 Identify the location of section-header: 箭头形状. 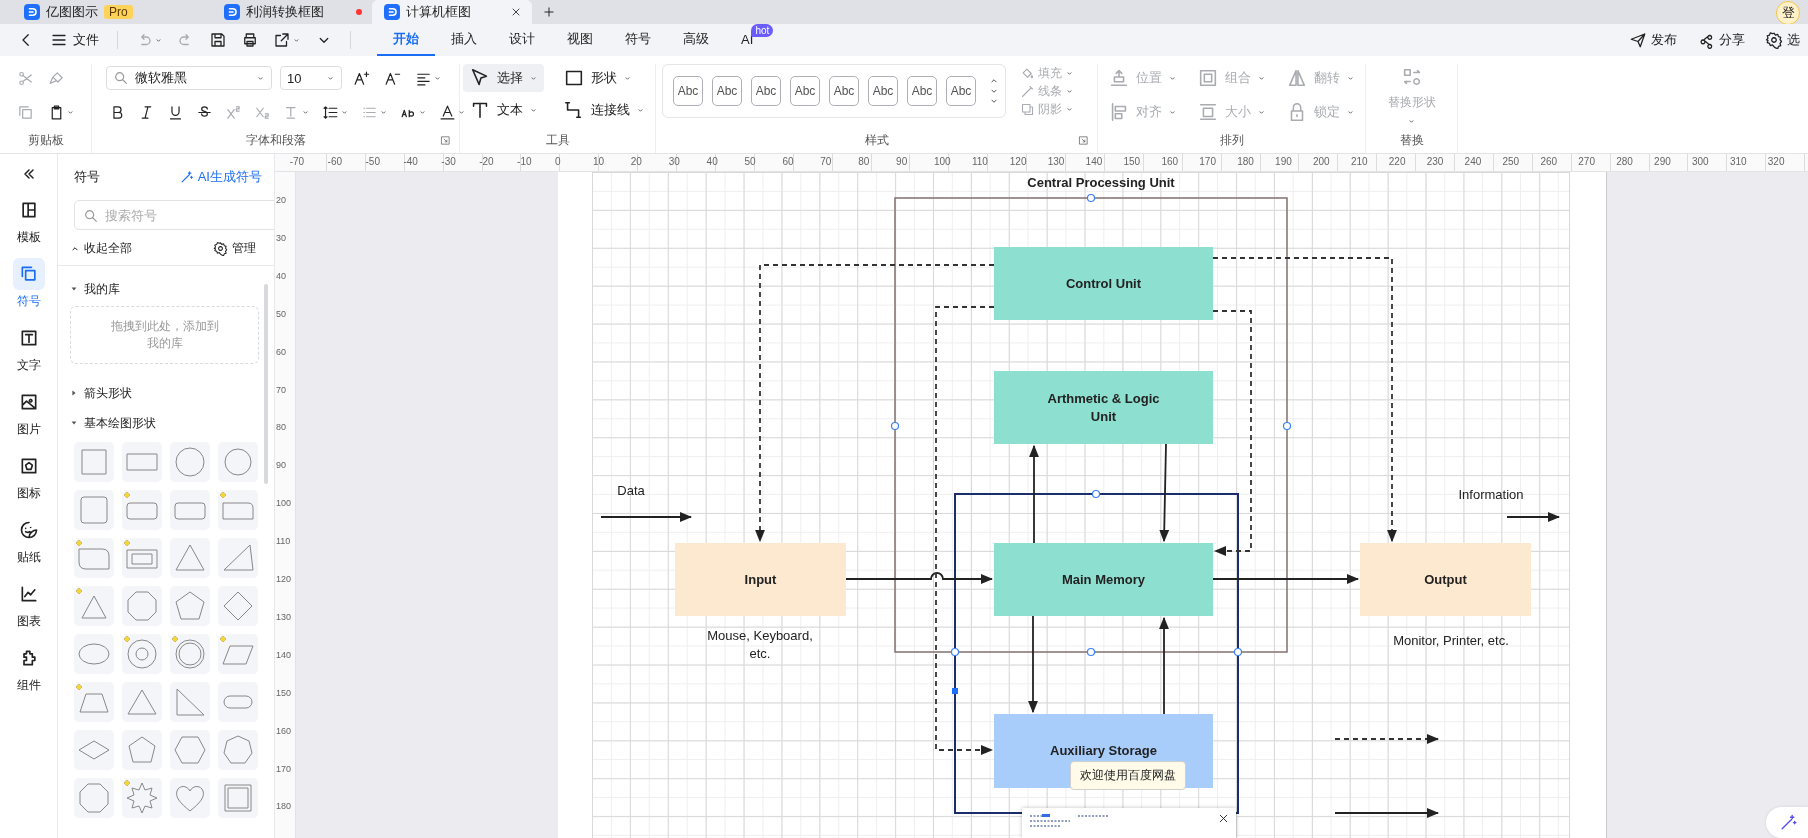
(101, 393).